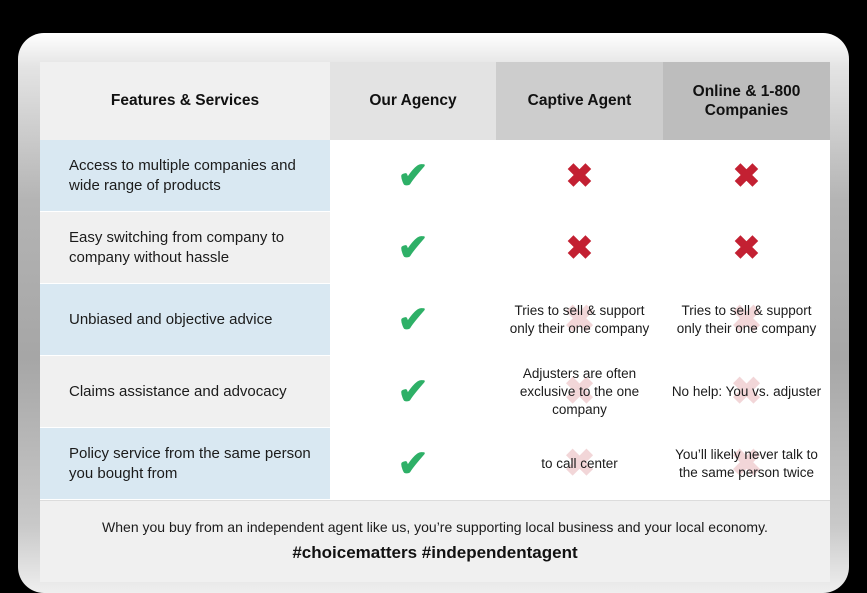  What do you see at coordinates (185, 391) in the screenshot?
I see `feature-label: Claims assistance and advocacy` at bounding box center [185, 391].